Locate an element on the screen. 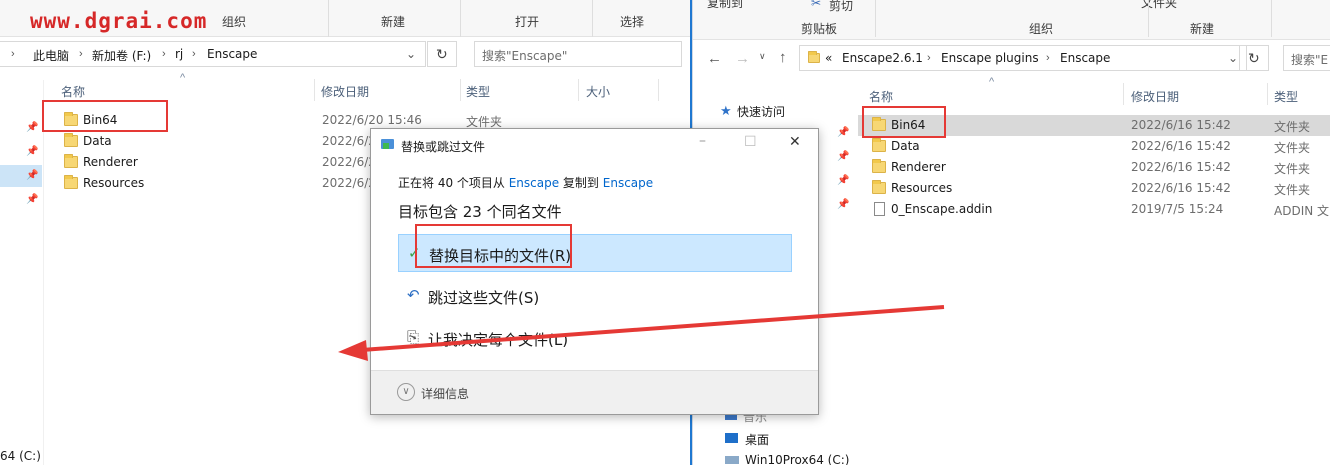  watermark-text: www.dgrai.com is located at coordinates (119, 21).